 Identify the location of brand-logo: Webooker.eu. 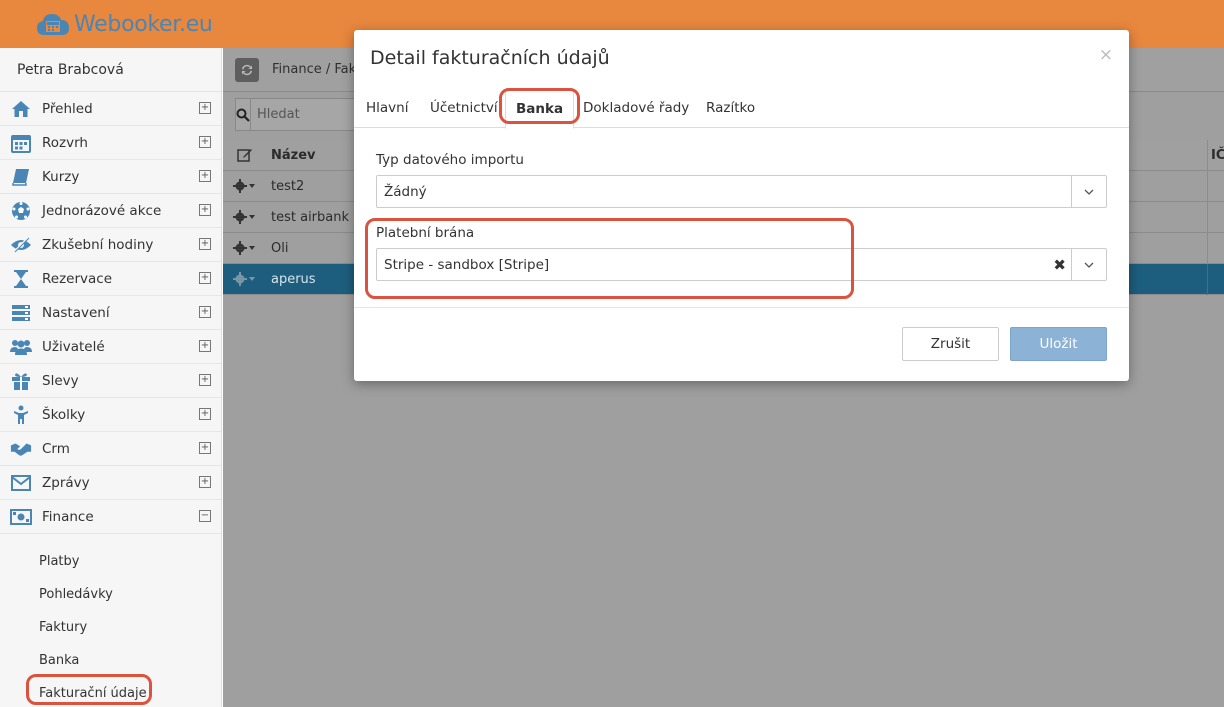
(124, 24).